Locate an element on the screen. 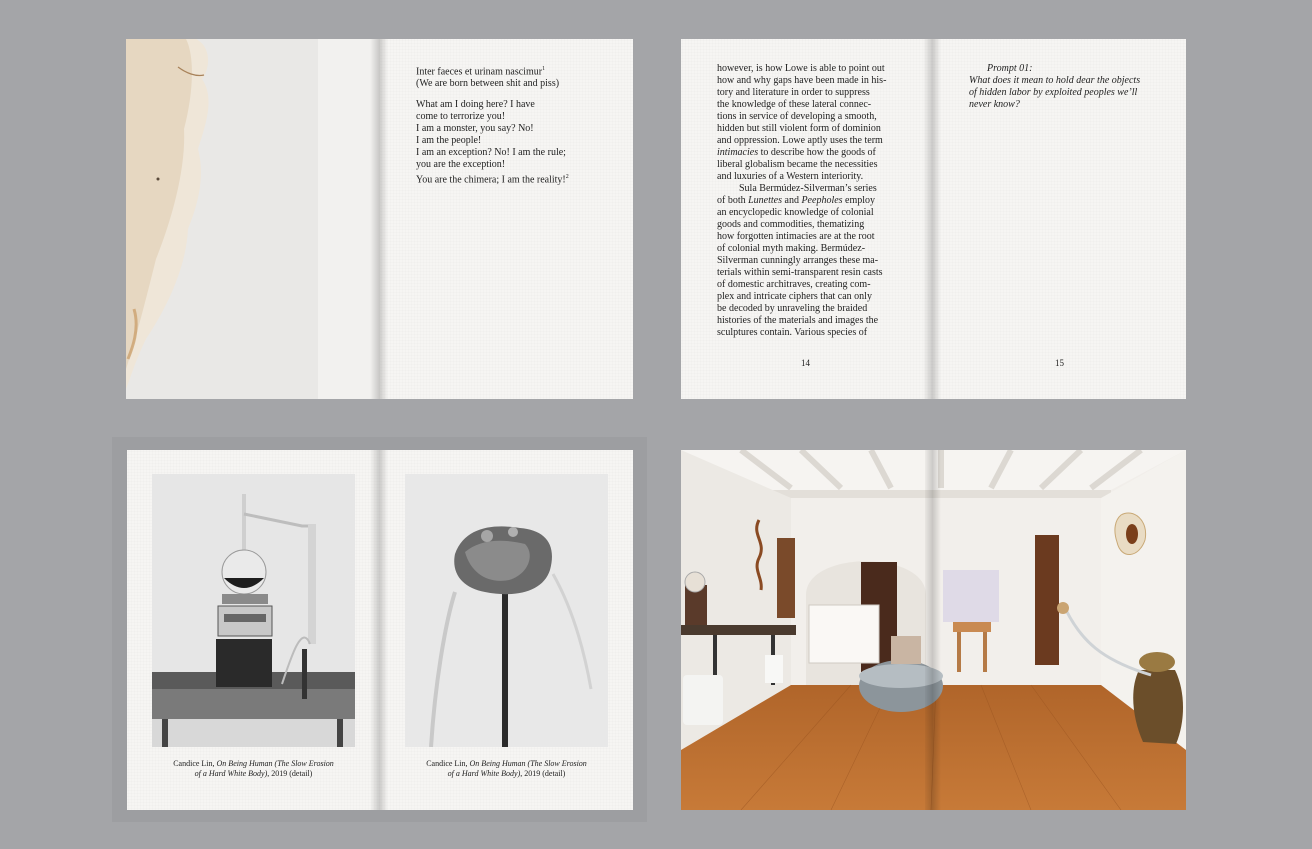 The width and height of the screenshot is (1312, 849). essay-line: tions in service of developing a smooth, is located at coordinates (797, 116).